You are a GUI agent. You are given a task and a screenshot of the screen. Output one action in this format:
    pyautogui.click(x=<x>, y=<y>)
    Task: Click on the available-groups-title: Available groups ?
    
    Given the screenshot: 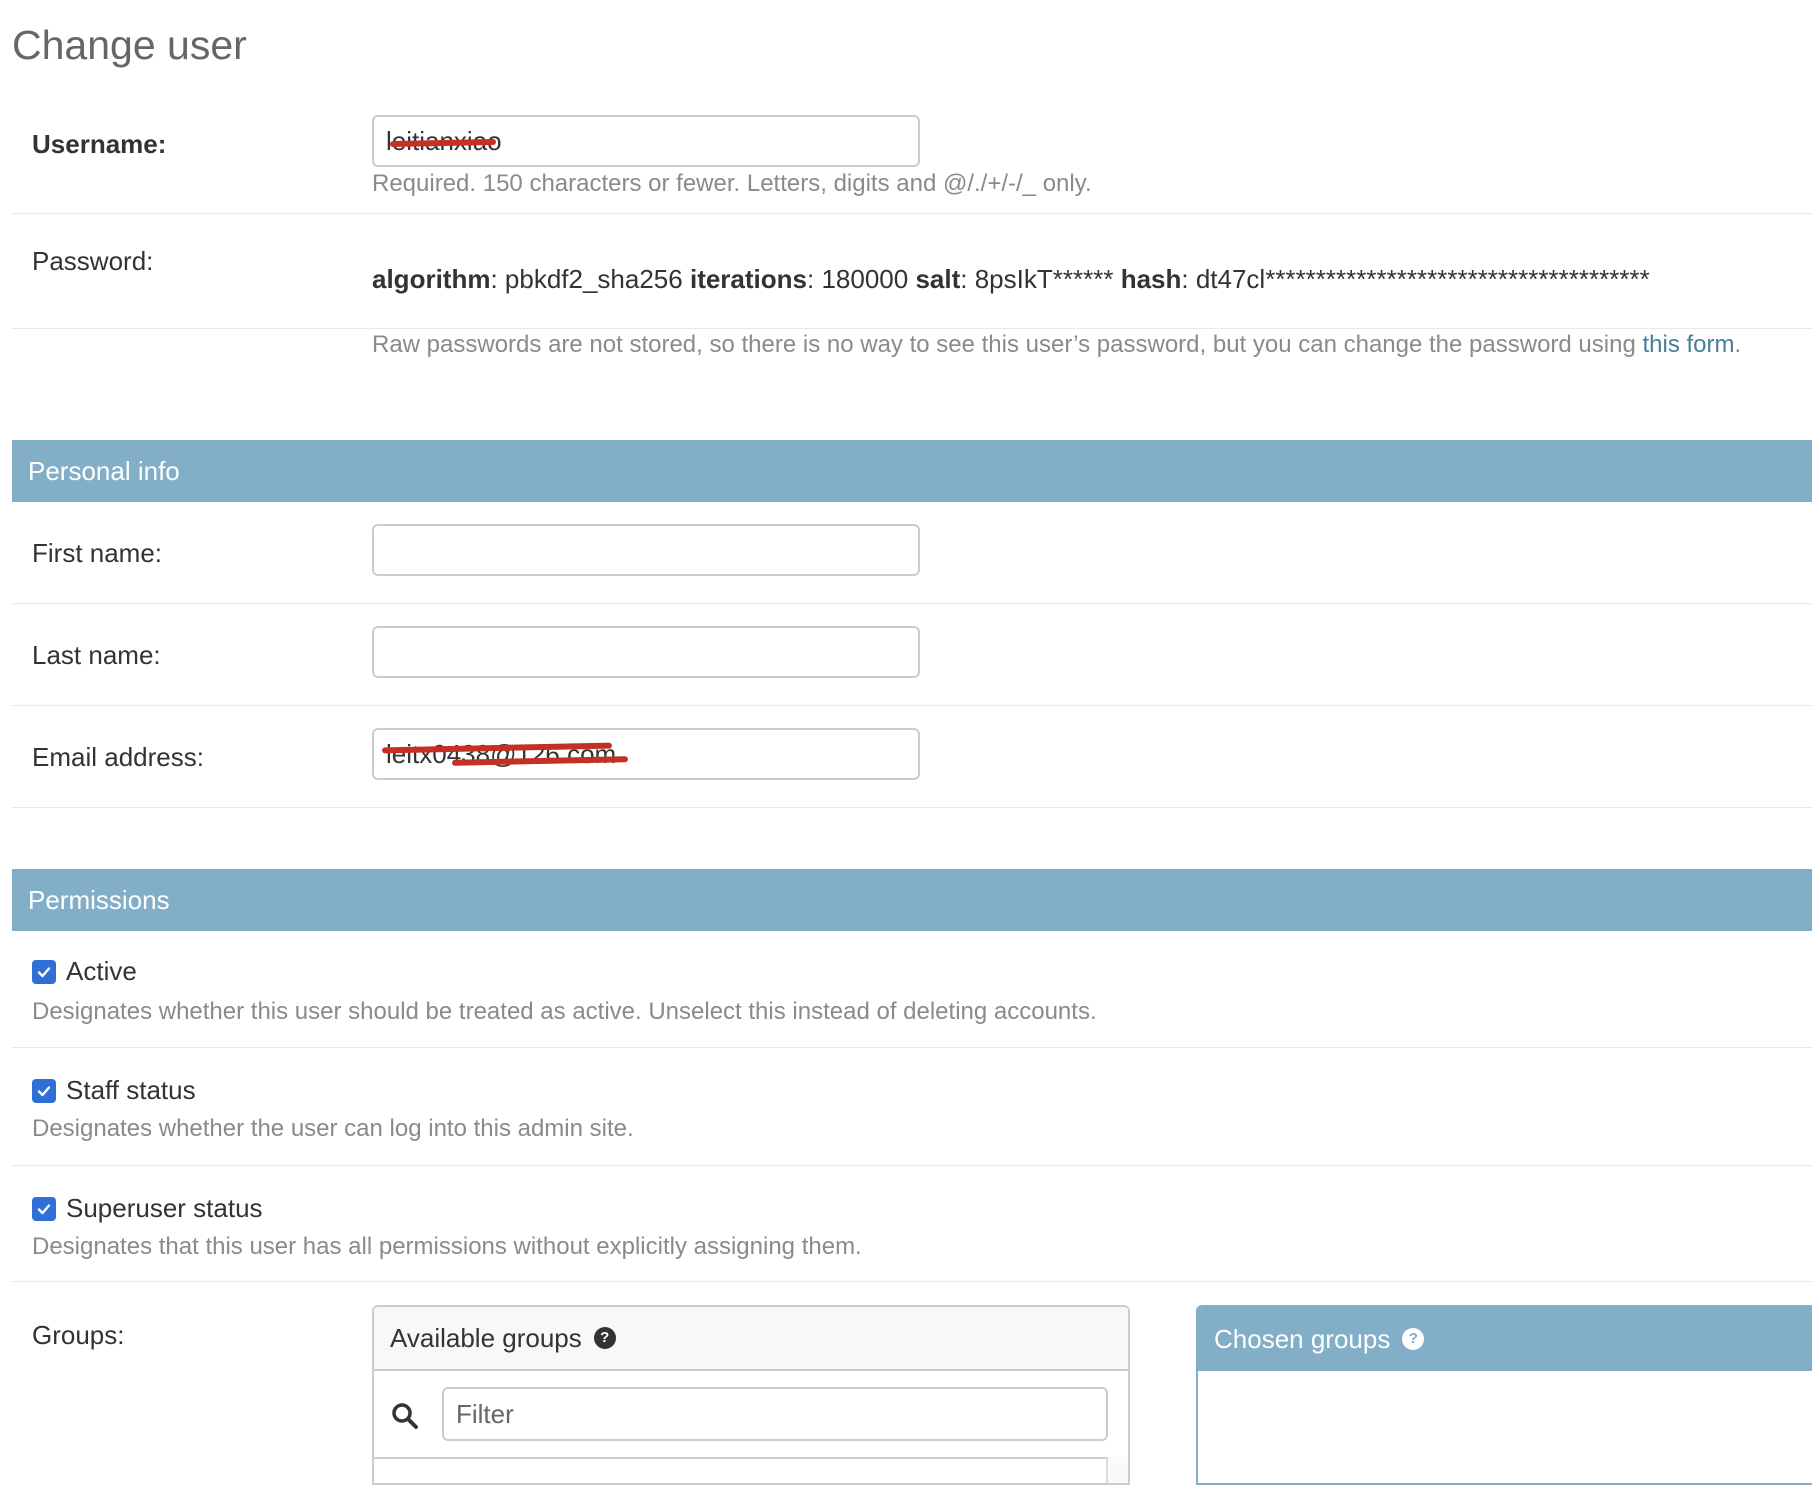 What is the action you would take?
    pyautogui.click(x=751, y=1339)
    